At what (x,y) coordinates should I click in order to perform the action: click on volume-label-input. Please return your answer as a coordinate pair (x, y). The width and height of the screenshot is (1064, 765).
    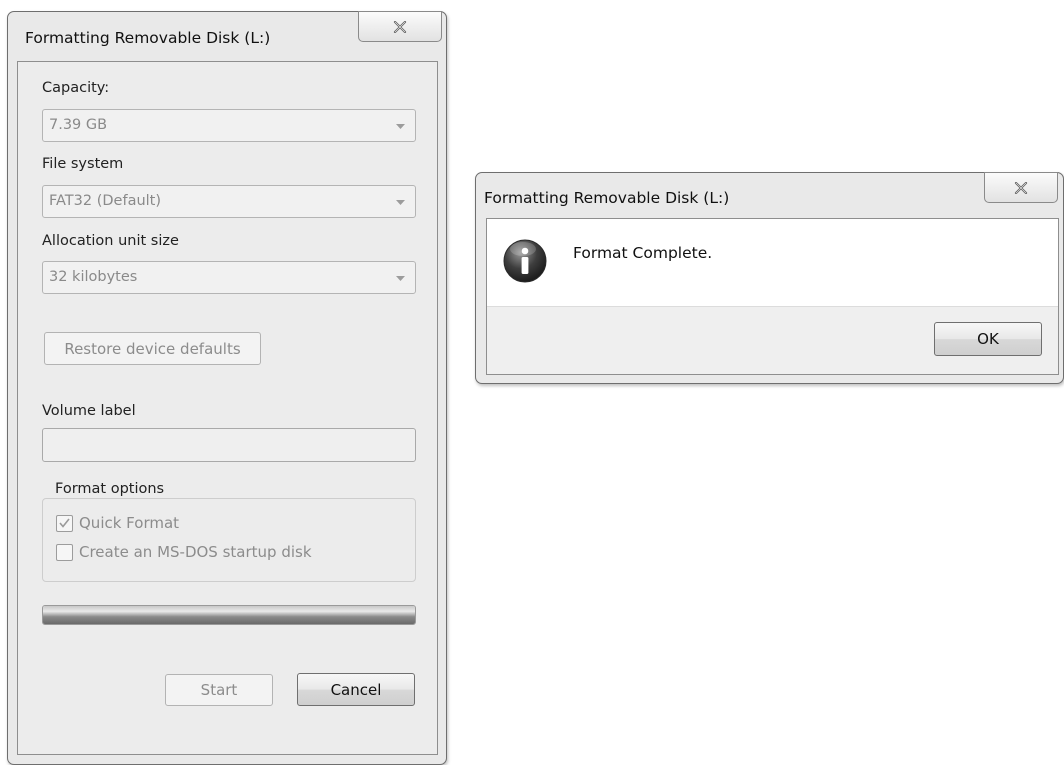
    Looking at the image, I should click on (229, 445).